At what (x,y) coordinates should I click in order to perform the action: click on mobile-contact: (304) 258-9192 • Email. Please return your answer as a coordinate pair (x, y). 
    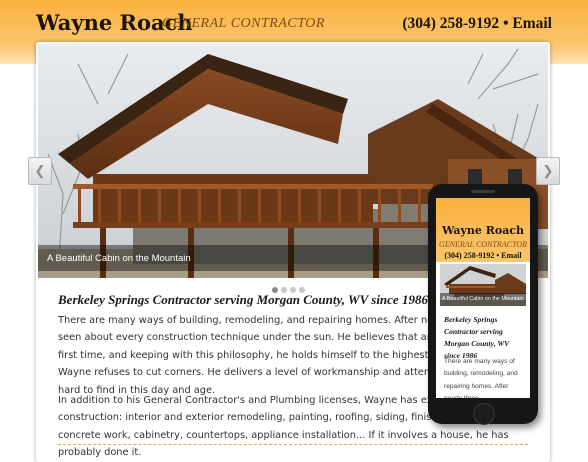
    Looking at the image, I should click on (483, 255).